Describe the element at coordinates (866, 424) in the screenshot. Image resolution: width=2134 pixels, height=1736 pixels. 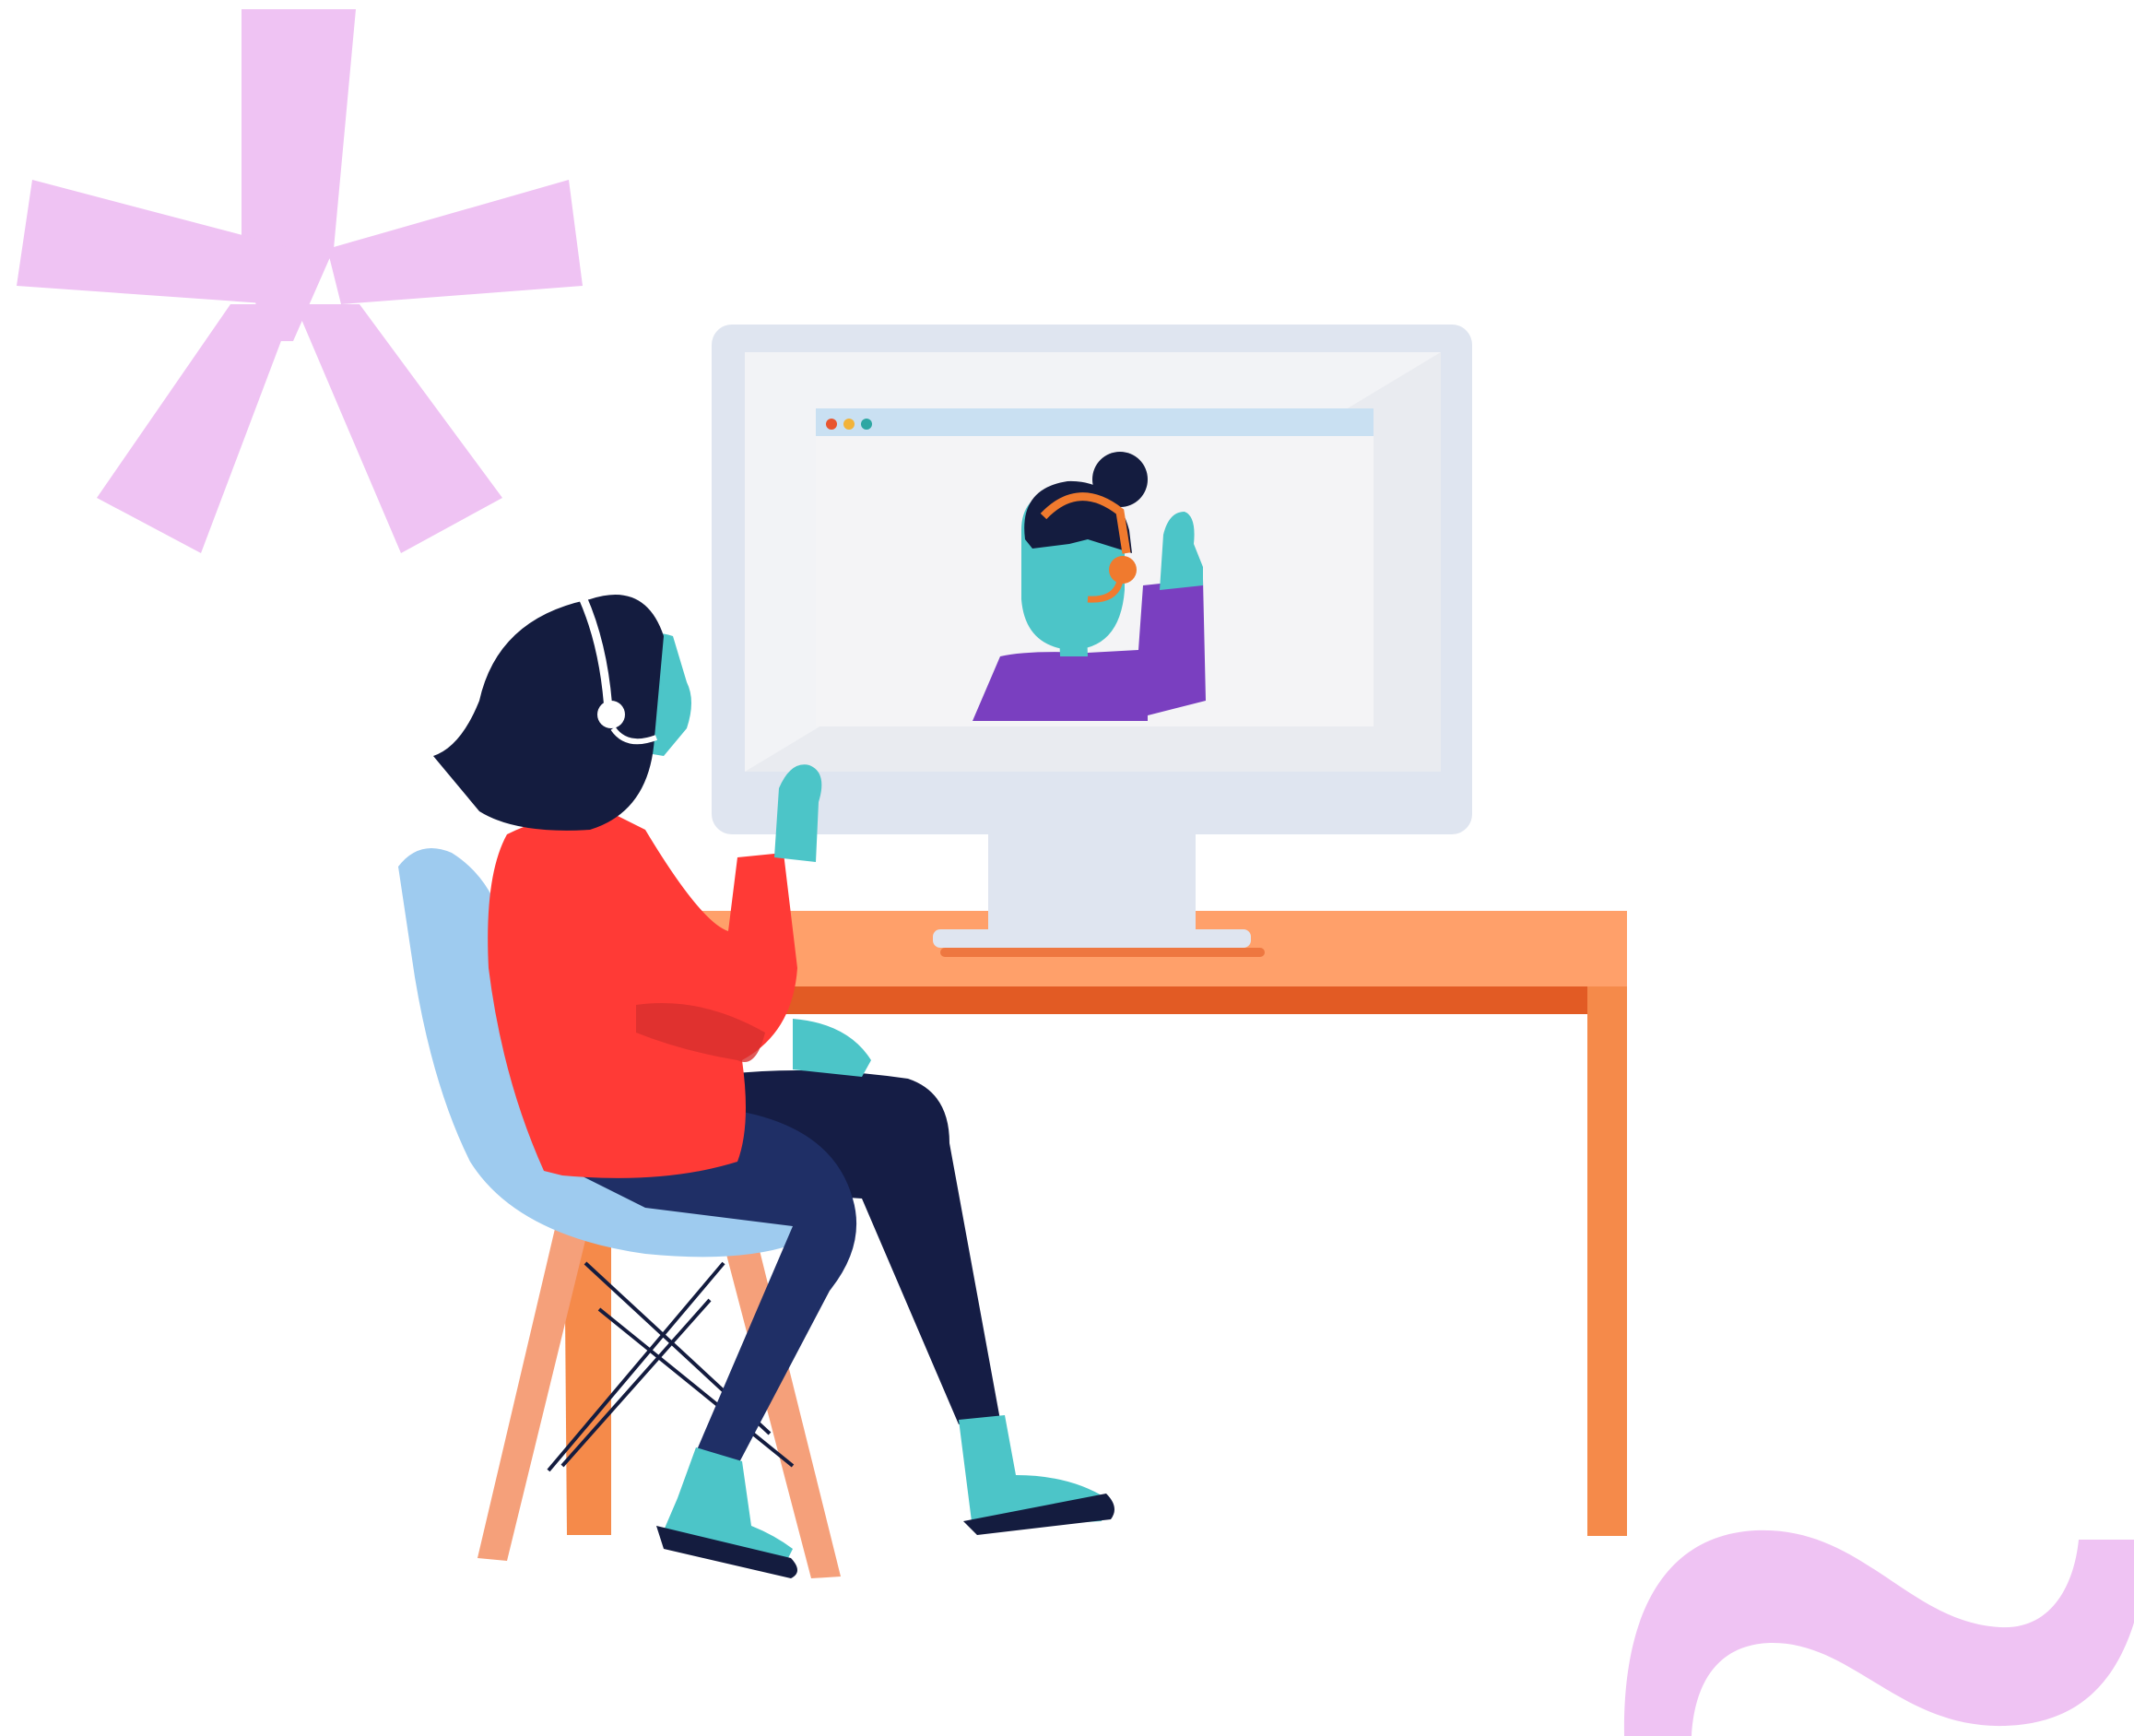
I see `window-dot-teal` at that location.